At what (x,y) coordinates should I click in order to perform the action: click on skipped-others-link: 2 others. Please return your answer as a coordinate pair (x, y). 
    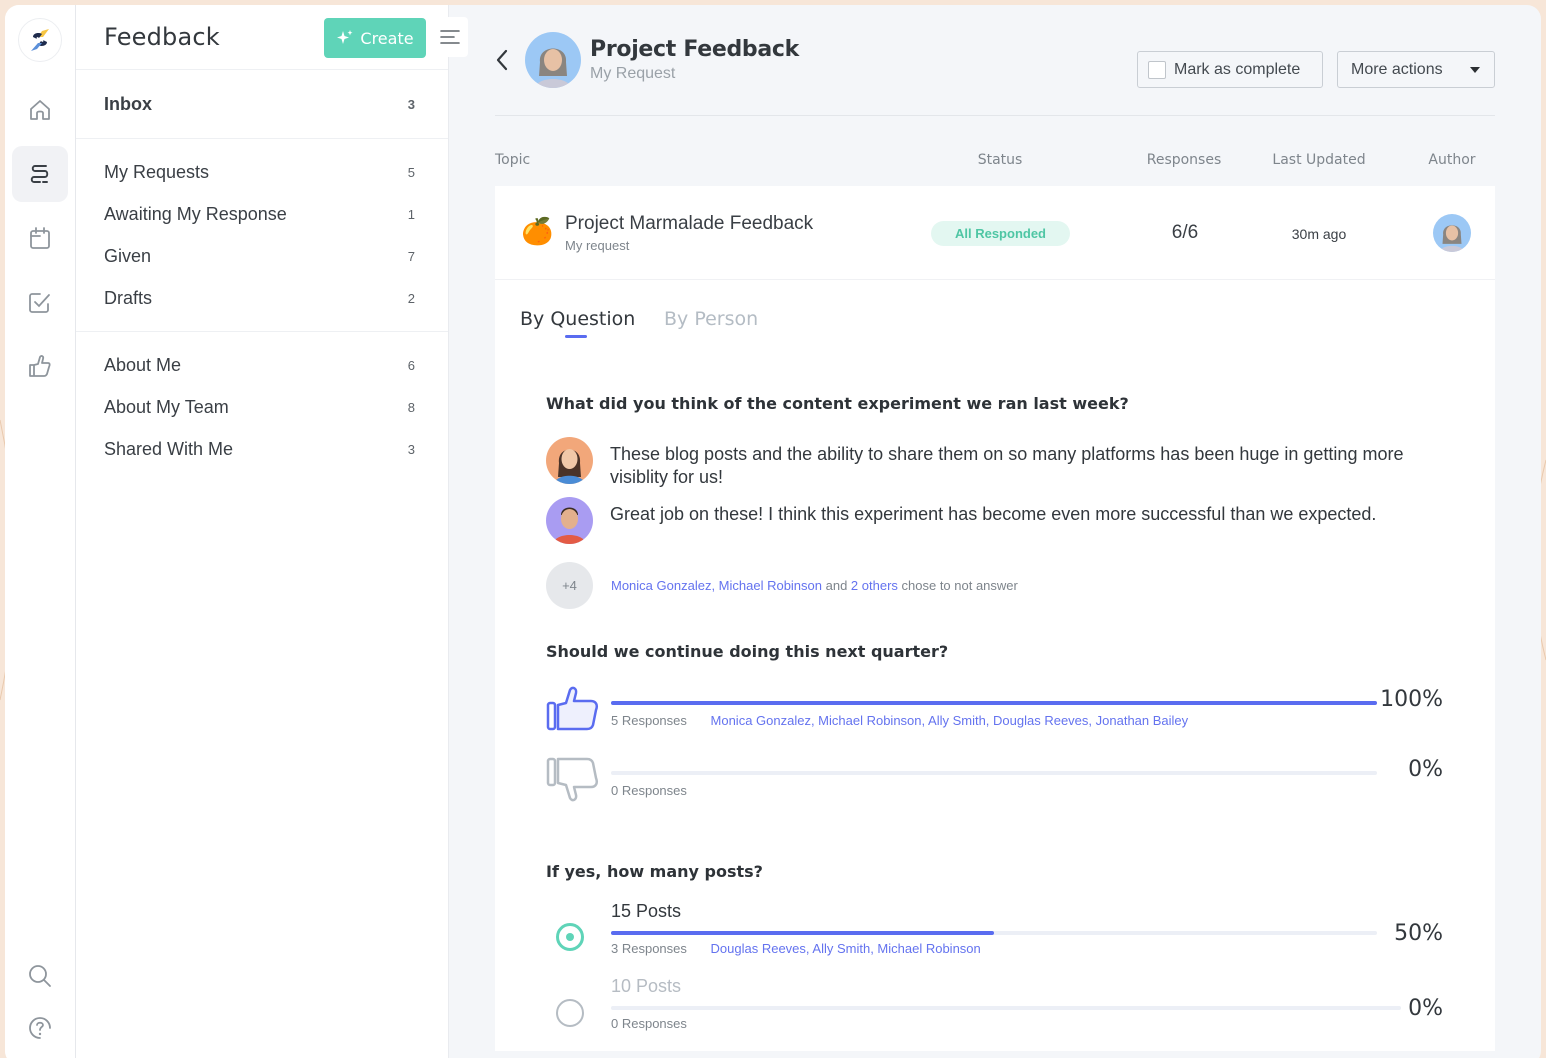
    Looking at the image, I should click on (874, 585).